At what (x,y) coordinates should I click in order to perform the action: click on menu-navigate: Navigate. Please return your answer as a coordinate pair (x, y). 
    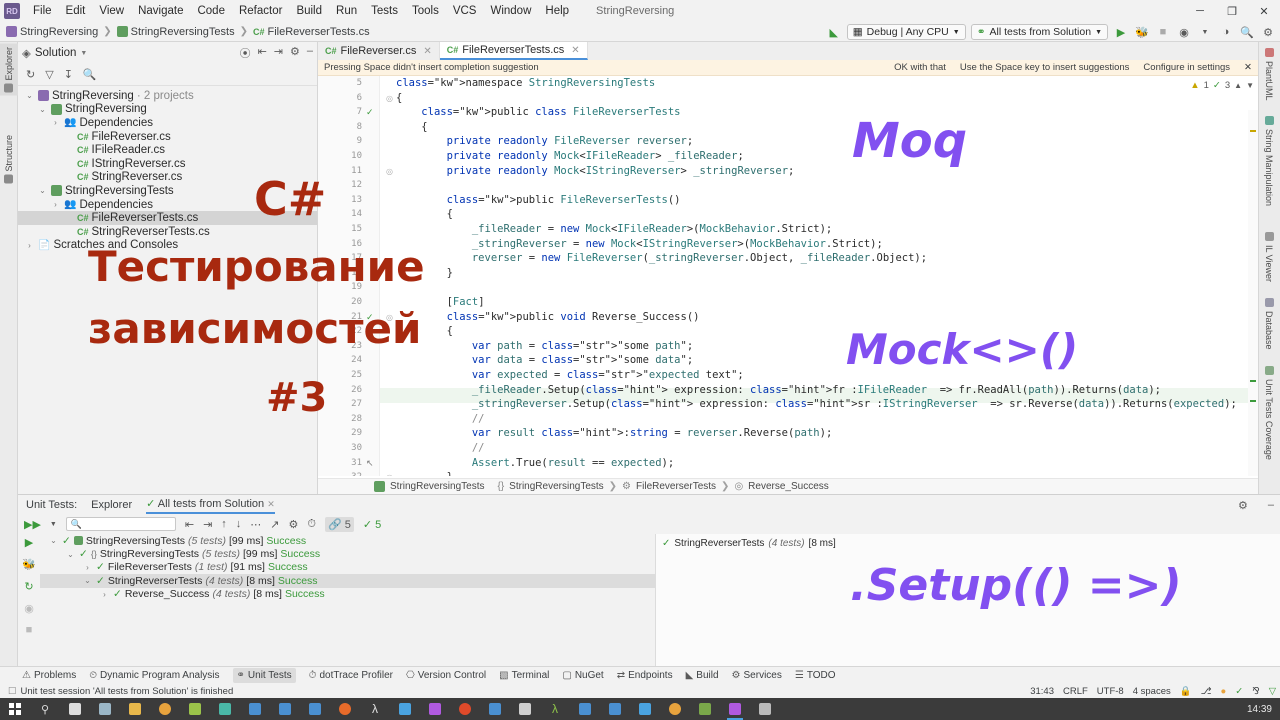
    Looking at the image, I should click on (160, 11).